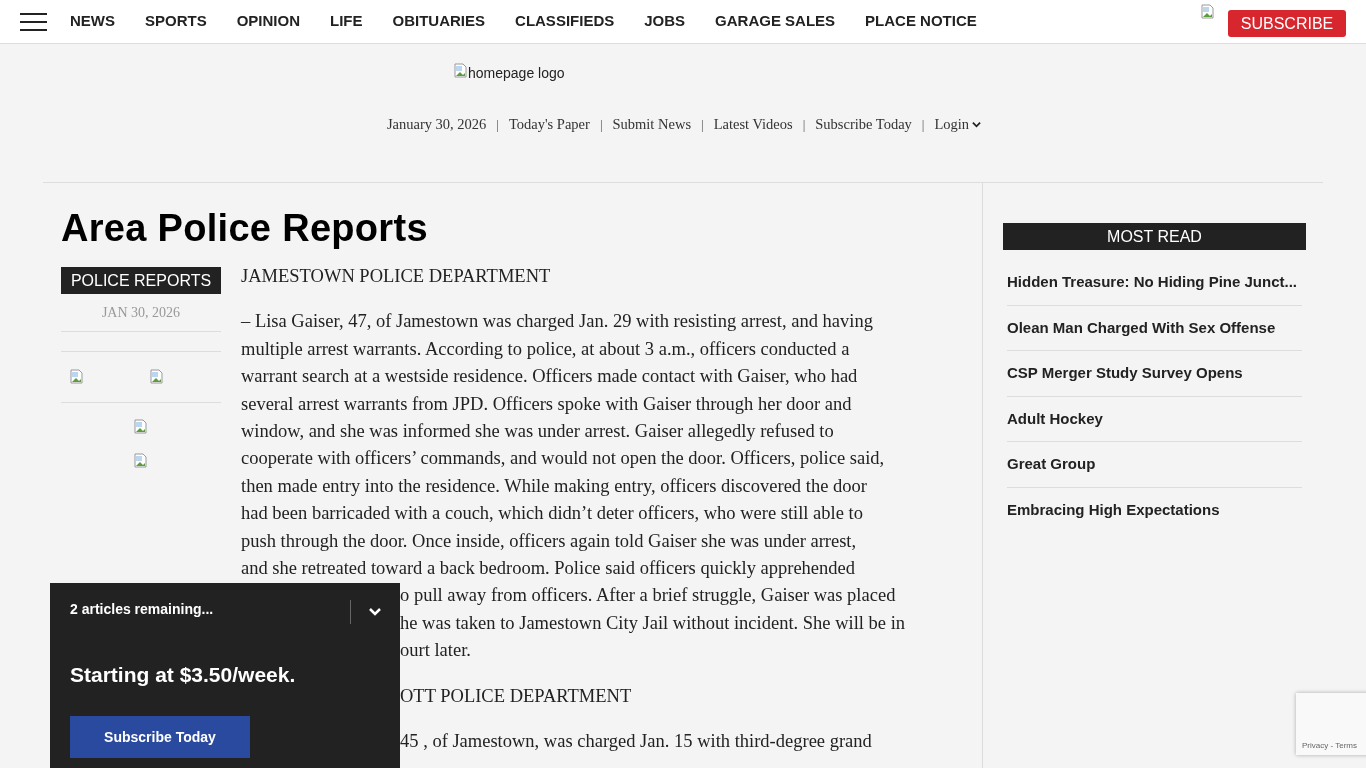 Image resolution: width=1366 pixels, height=768 pixels. Describe the element at coordinates (1154, 328) in the screenshot. I see `most-read-link: Olean Man Charged With Sex Offense` at that location.